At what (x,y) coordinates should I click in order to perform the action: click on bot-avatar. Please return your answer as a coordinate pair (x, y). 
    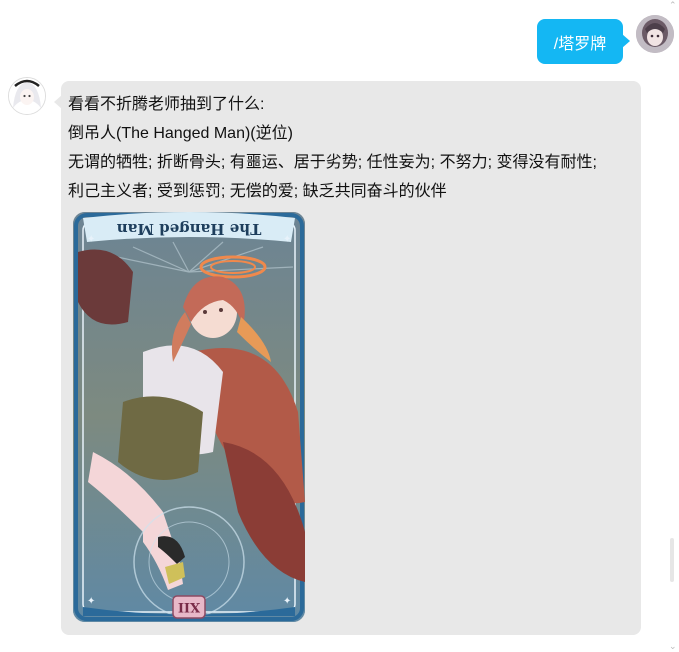
    Looking at the image, I should click on (27, 96).